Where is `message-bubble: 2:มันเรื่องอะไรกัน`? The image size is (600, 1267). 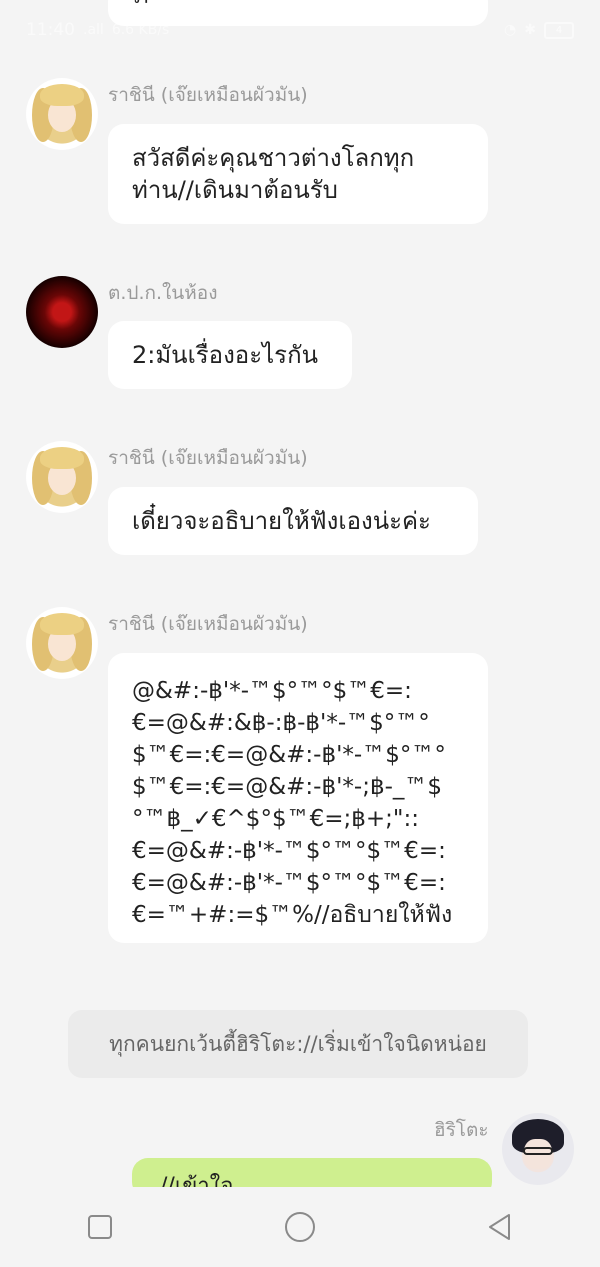
message-bubble: 2:มันเรื่องอะไรกัน is located at coordinates (230, 355).